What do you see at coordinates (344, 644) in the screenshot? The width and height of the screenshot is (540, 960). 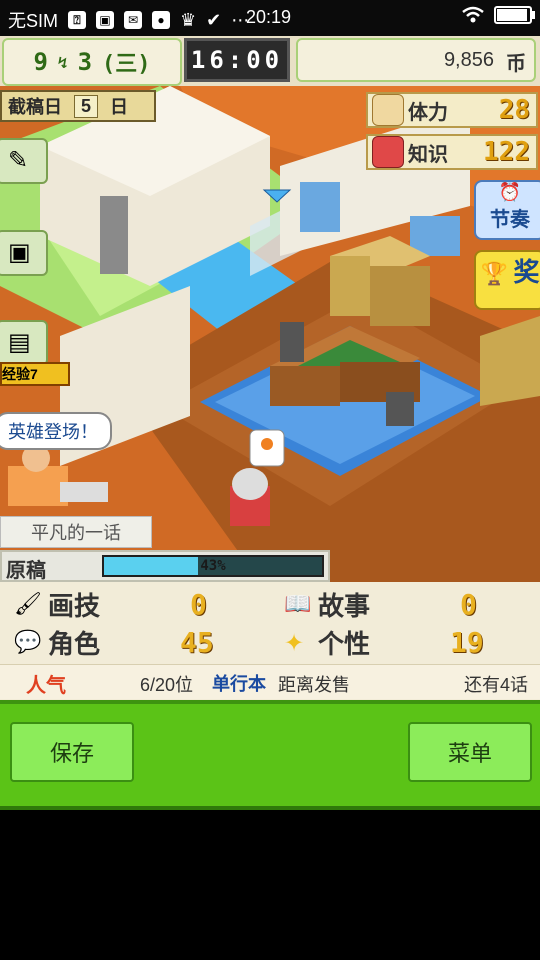 I see `personality-label: 个性` at bounding box center [344, 644].